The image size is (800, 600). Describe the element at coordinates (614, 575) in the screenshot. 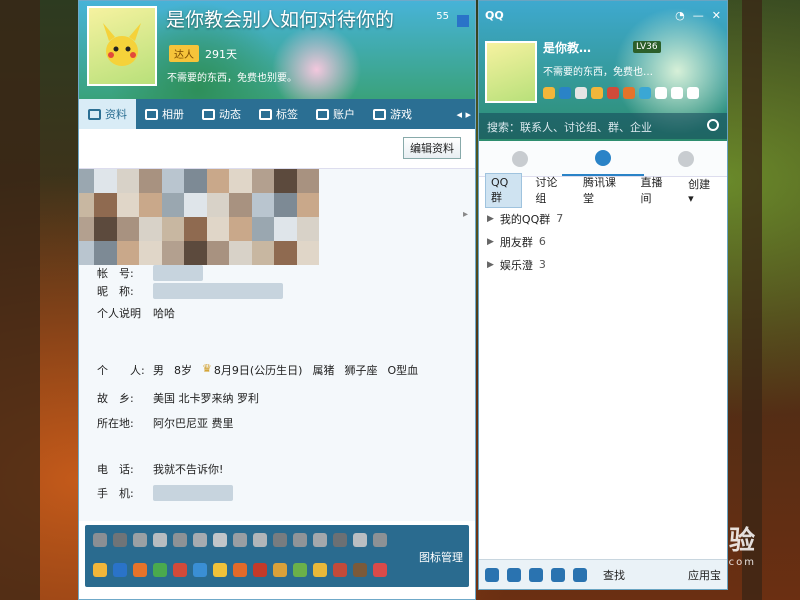

I see `find-button: 查找` at that location.